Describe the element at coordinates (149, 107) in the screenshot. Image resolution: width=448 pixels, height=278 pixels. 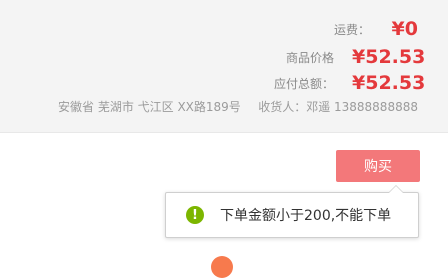
I see `shipping-address: 安徽省 芜湖市 弋江区 XX路189号` at that location.